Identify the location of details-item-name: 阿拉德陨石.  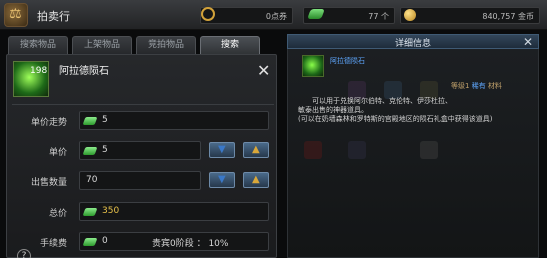
(347, 61).